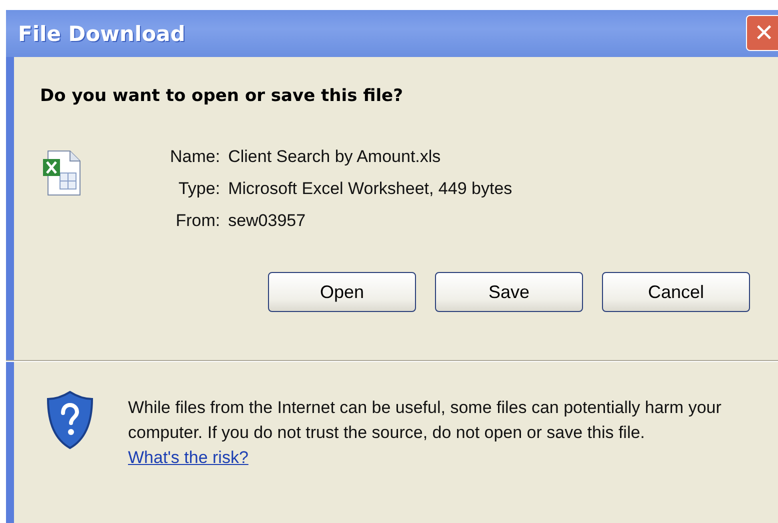  What do you see at coordinates (70, 420) in the screenshot?
I see `security-shield-icon` at bounding box center [70, 420].